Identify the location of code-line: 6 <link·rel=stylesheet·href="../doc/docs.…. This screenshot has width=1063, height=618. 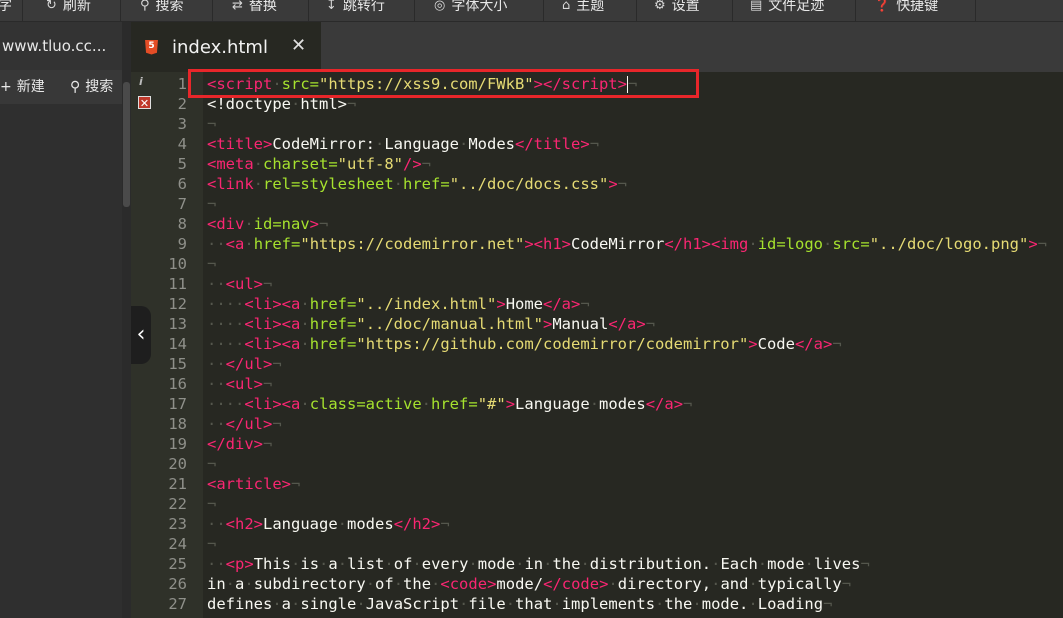
(589, 184).